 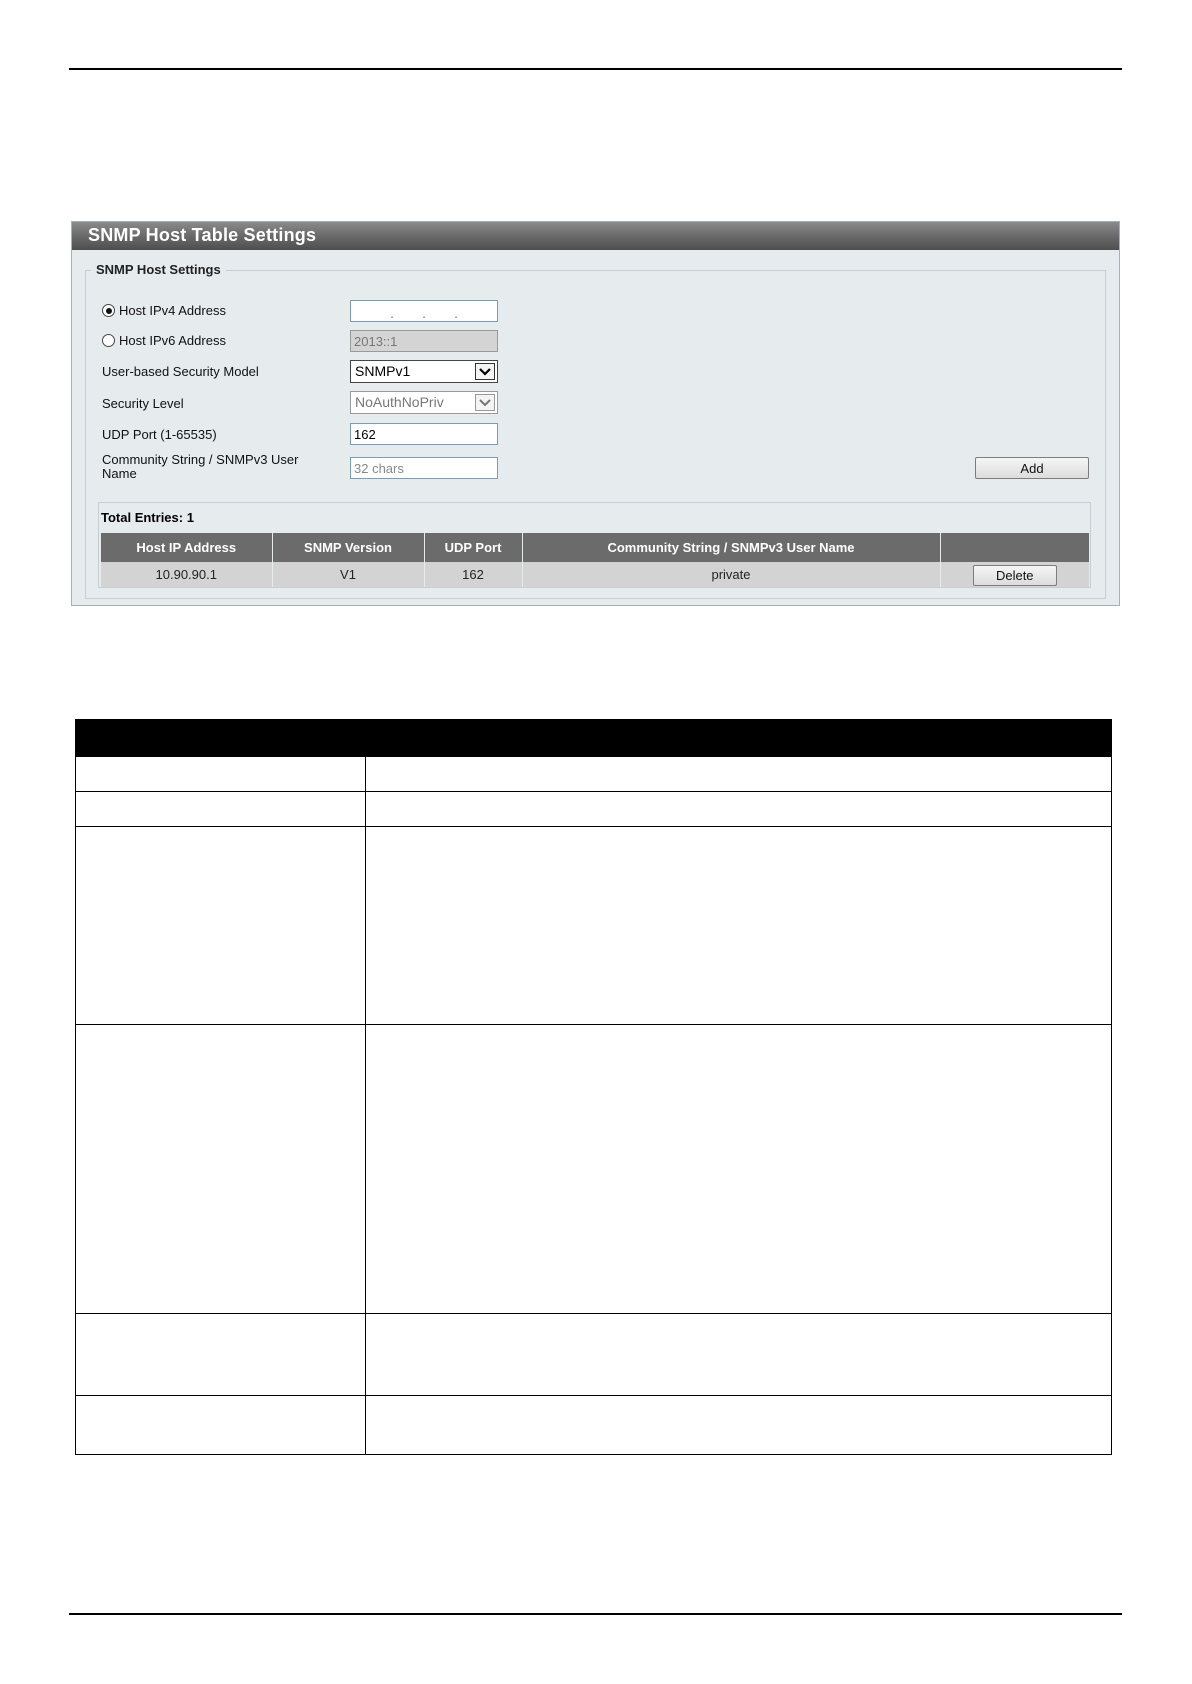 I want to click on cell-host-ip: 10.90.90.1, so click(x=187, y=574).